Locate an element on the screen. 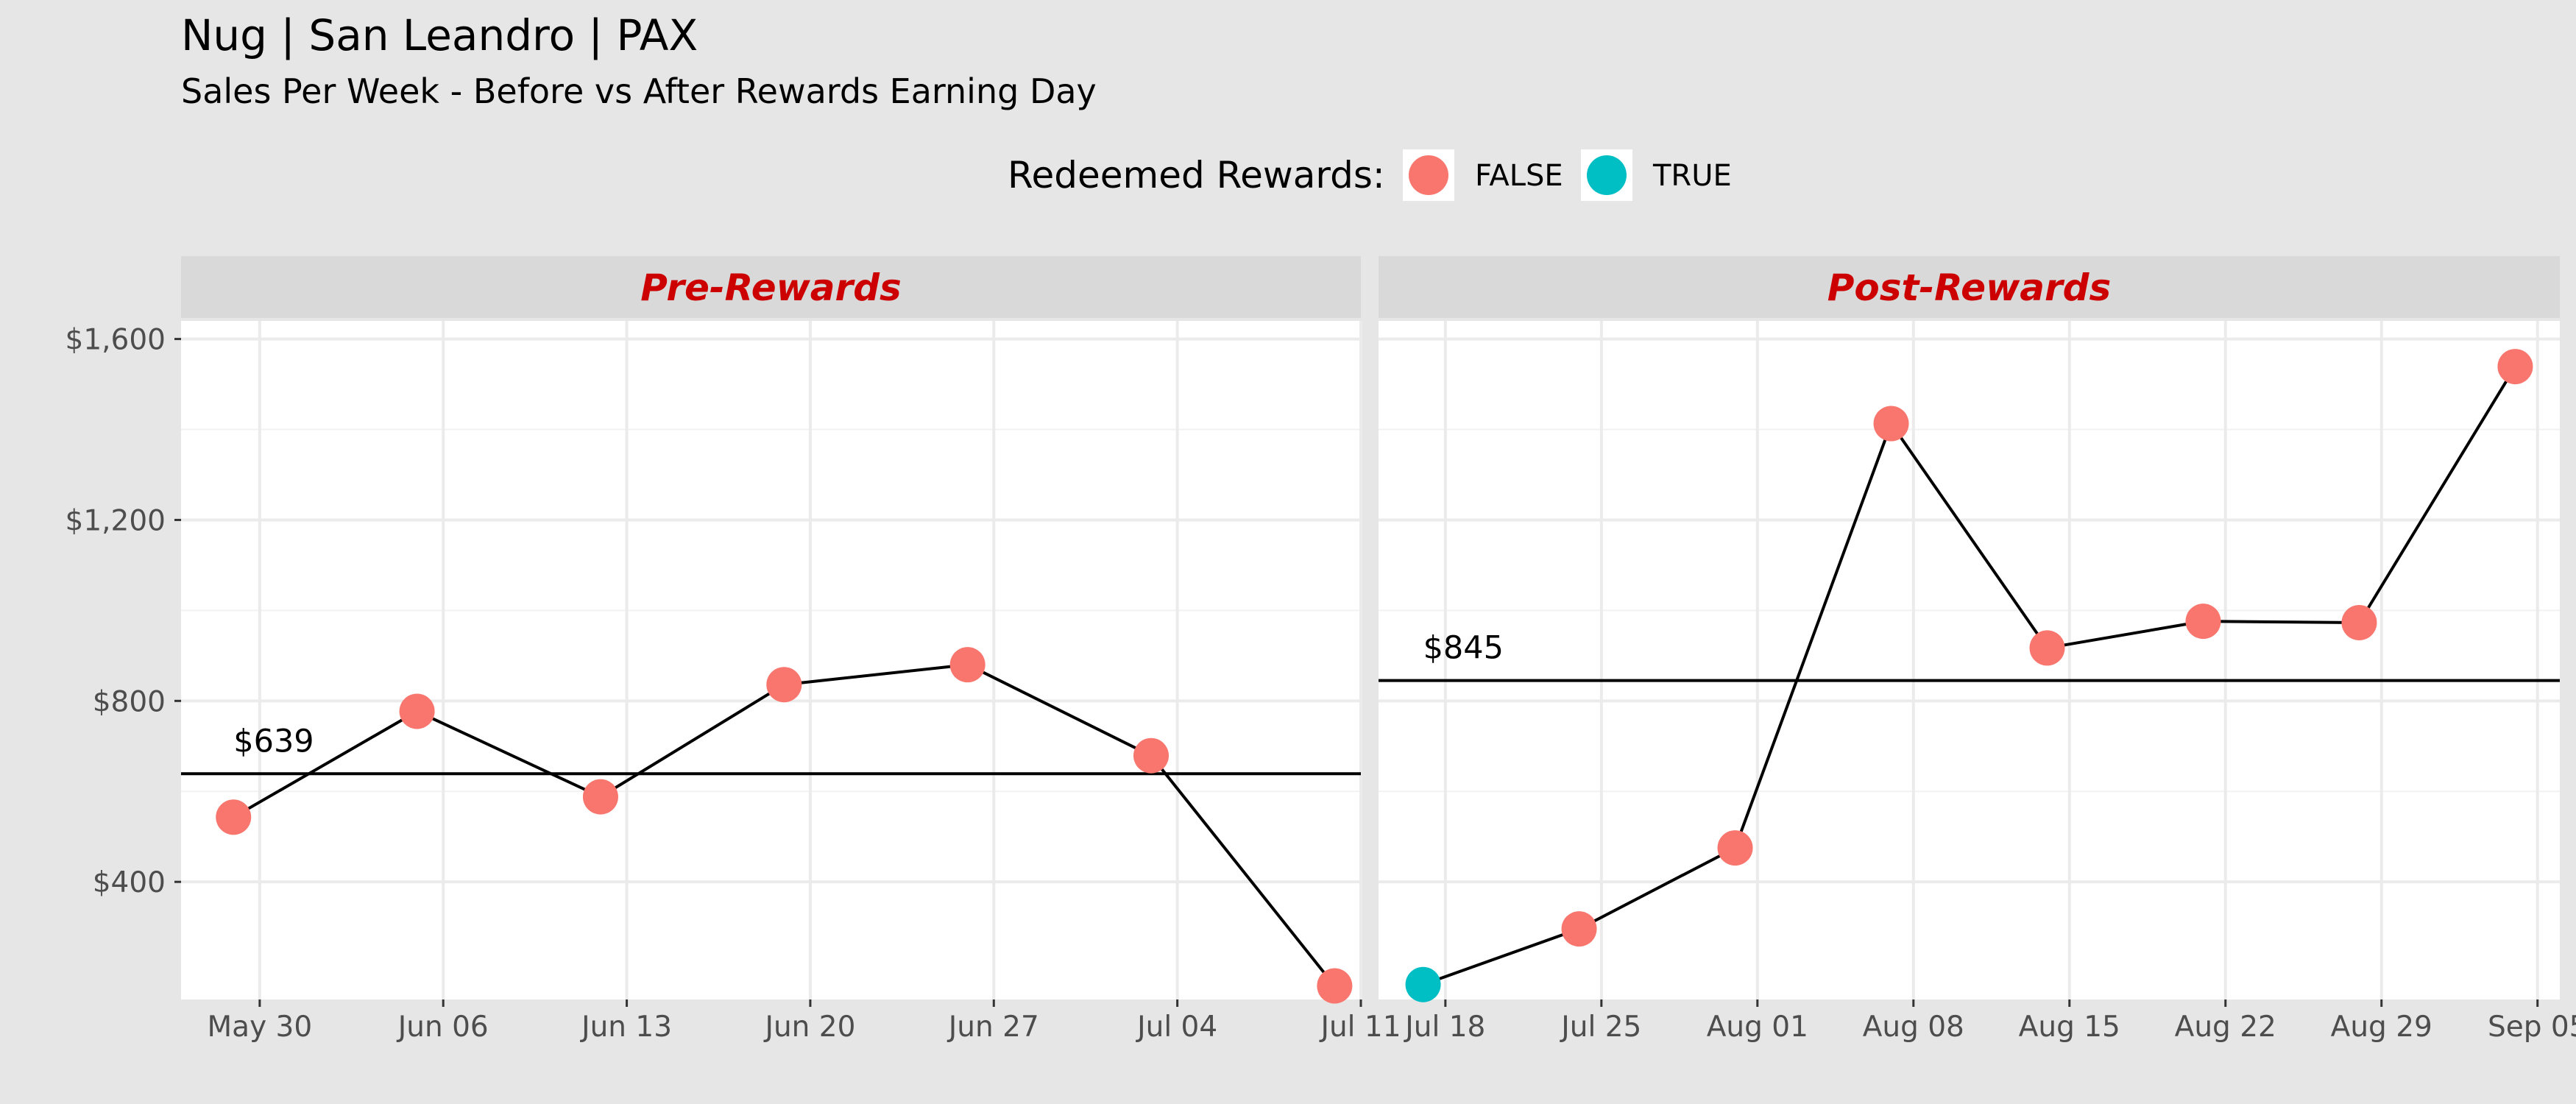 This screenshot has width=2576, height=1104. x-tick-label: Jun 06 is located at coordinates (442, 1027).